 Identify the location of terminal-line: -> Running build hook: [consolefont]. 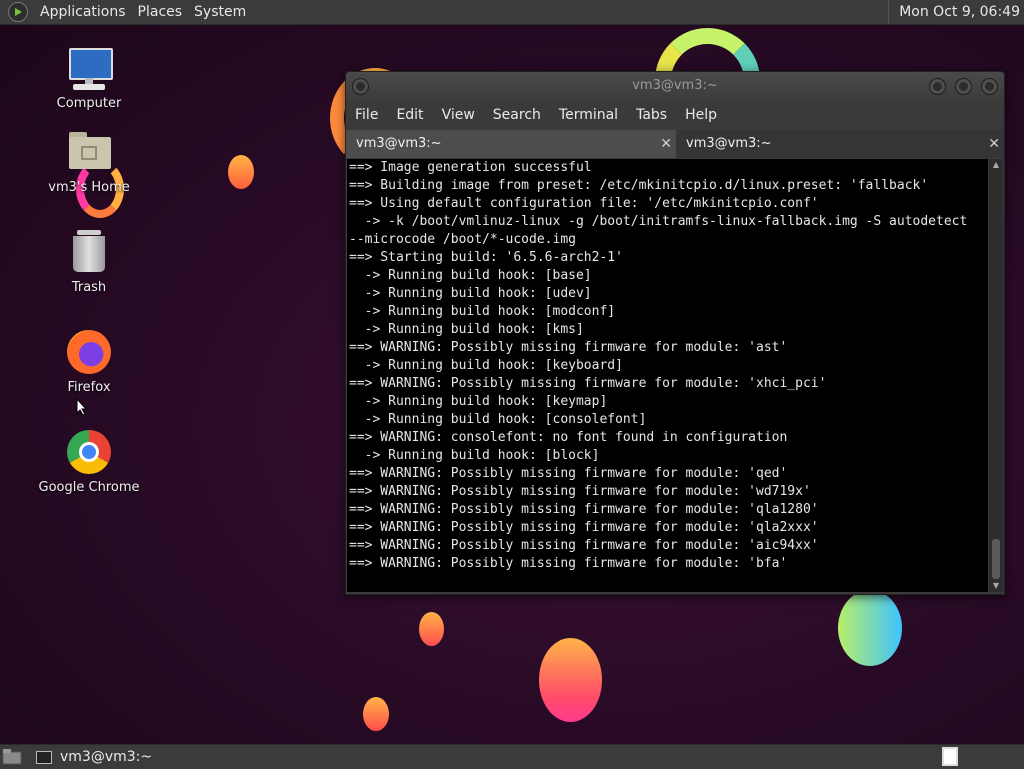
(498, 419).